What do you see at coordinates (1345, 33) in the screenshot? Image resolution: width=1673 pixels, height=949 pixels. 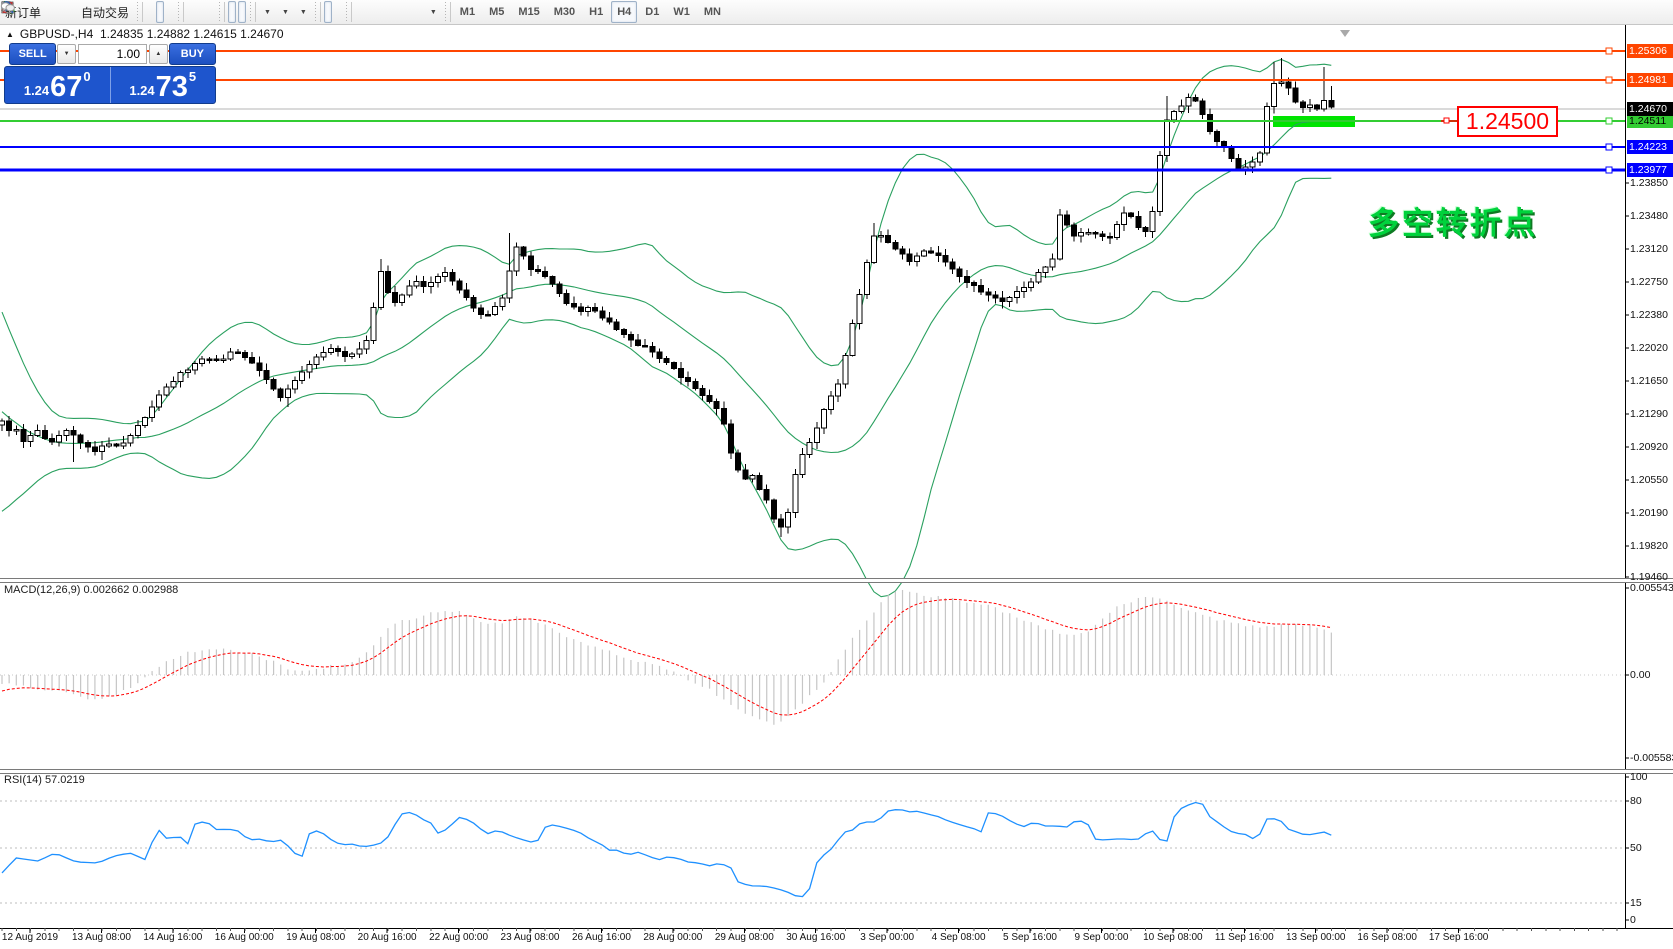 I see `shift-marker-icon` at bounding box center [1345, 33].